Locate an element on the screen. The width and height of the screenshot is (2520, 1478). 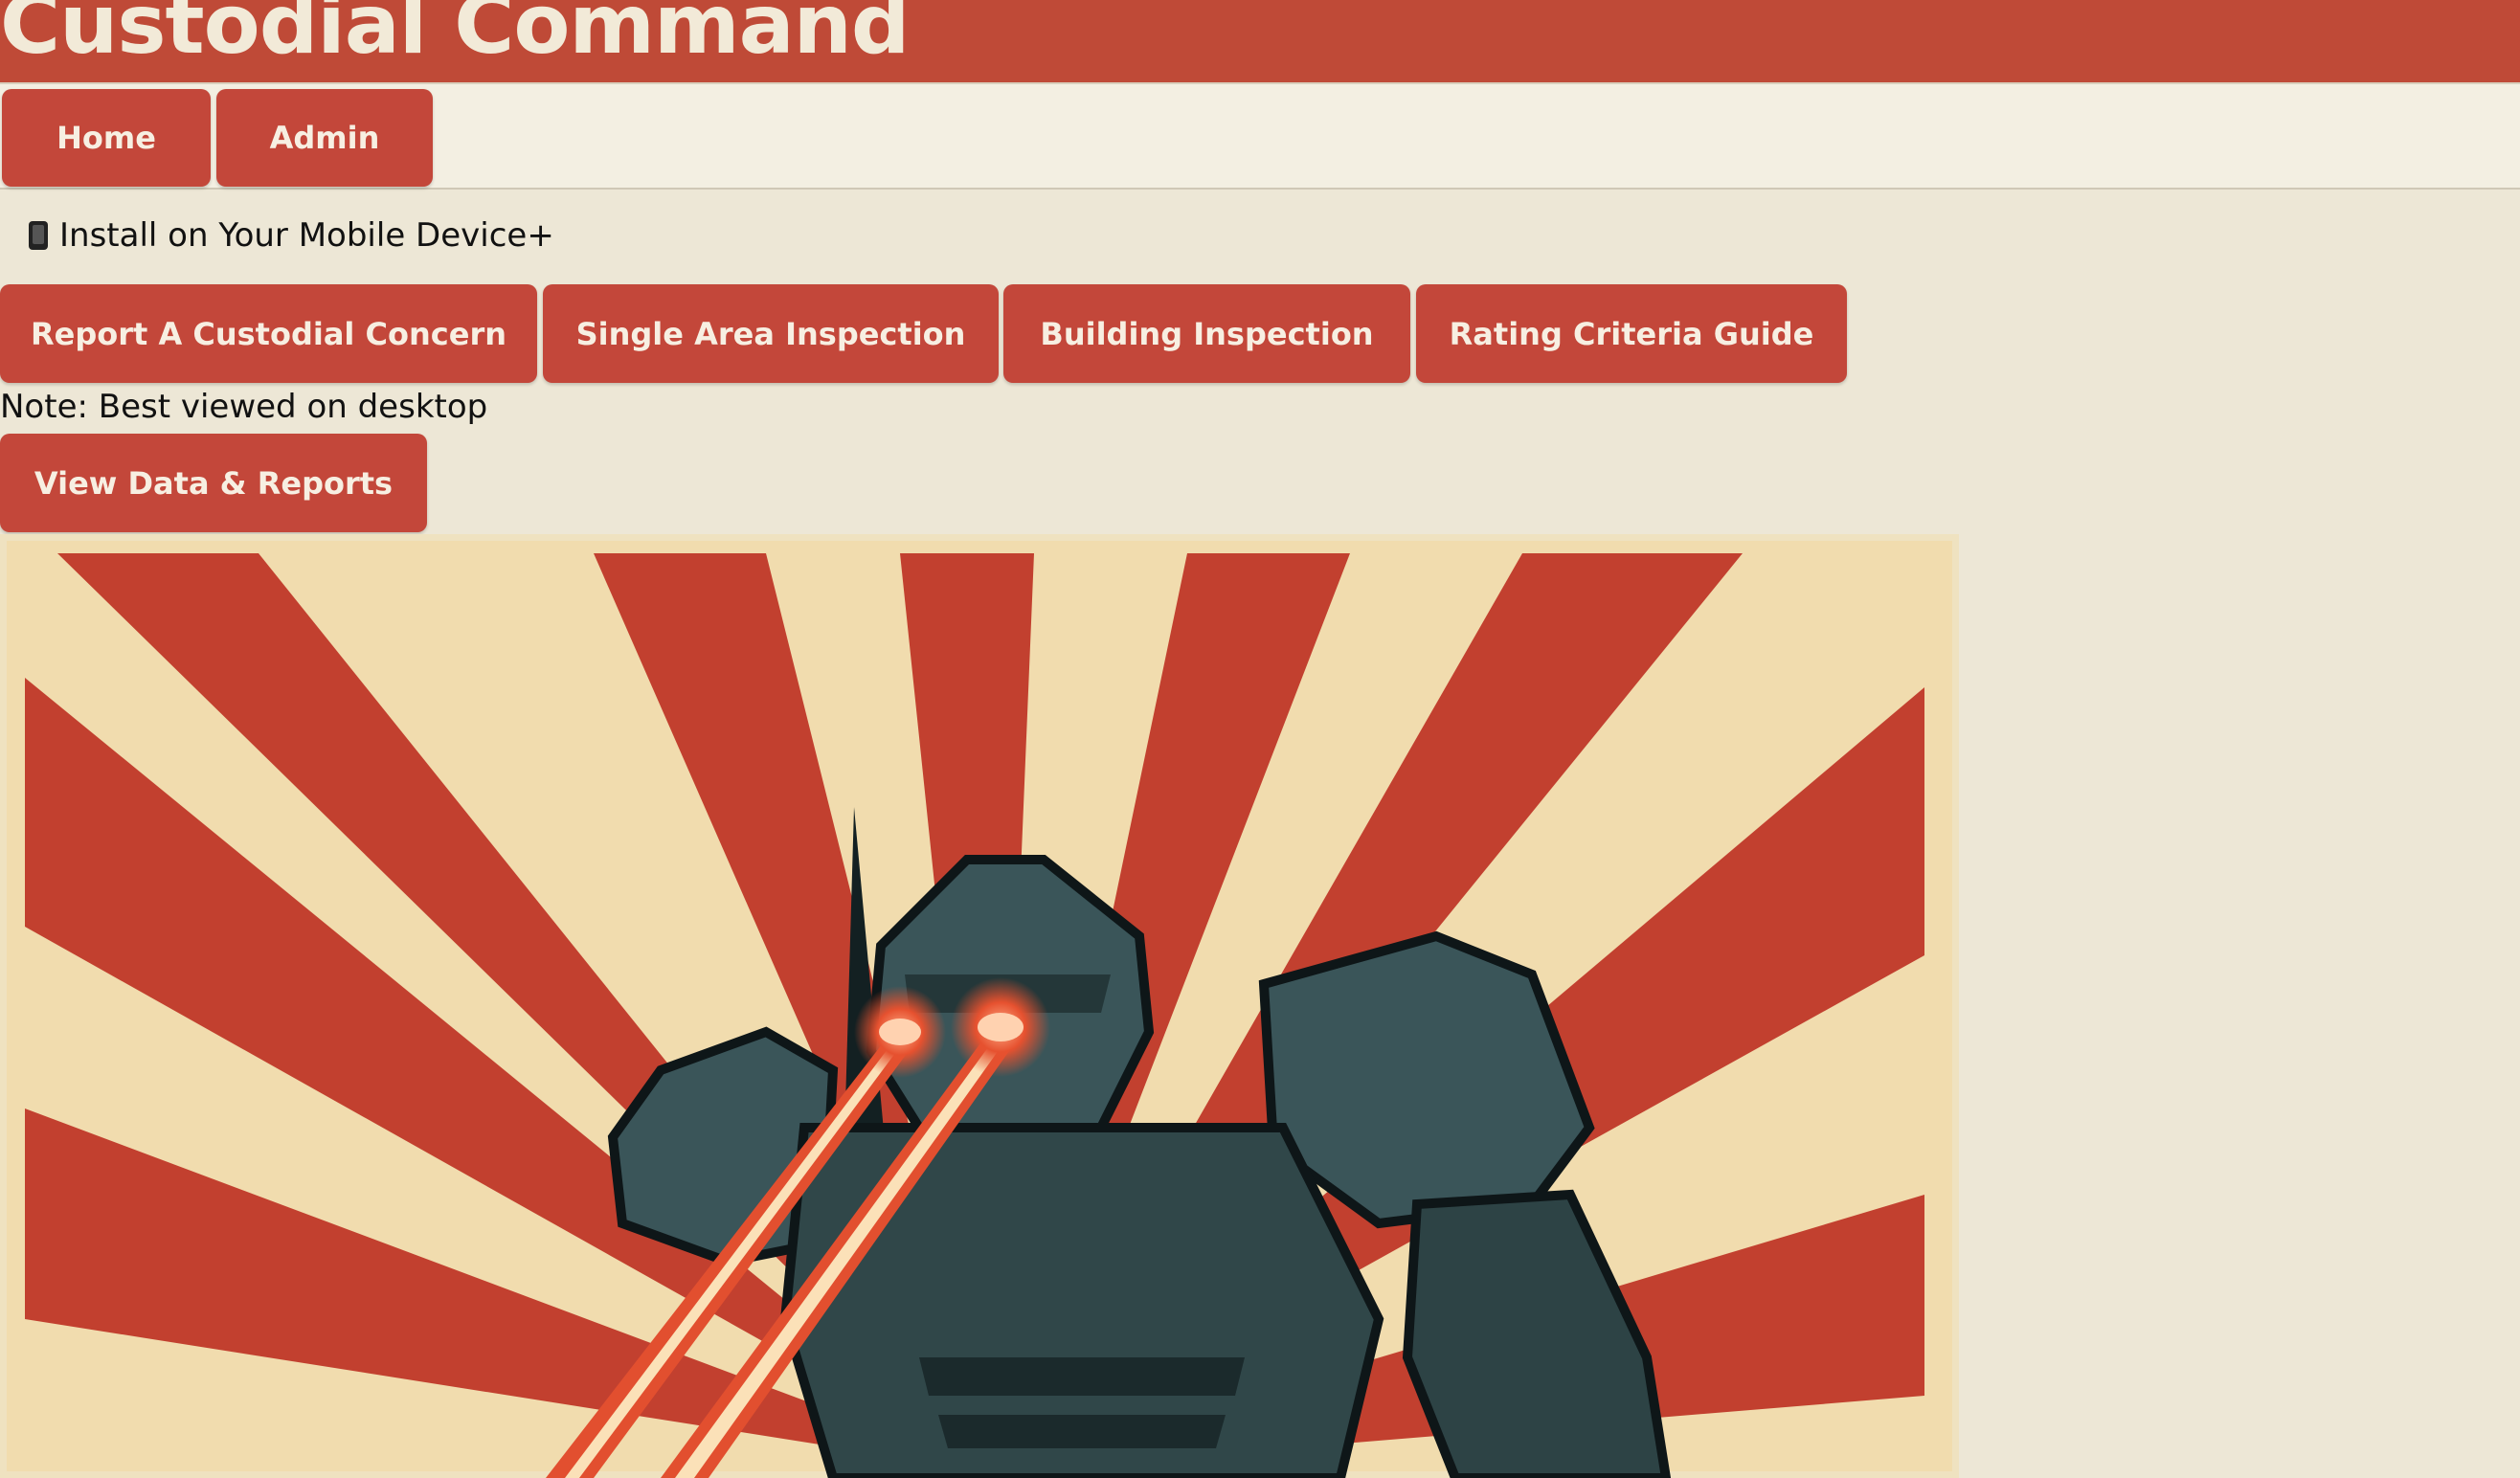
rating-criteria-guide-button: Rating Criteria Guide is located at coordinates (1632, 333).